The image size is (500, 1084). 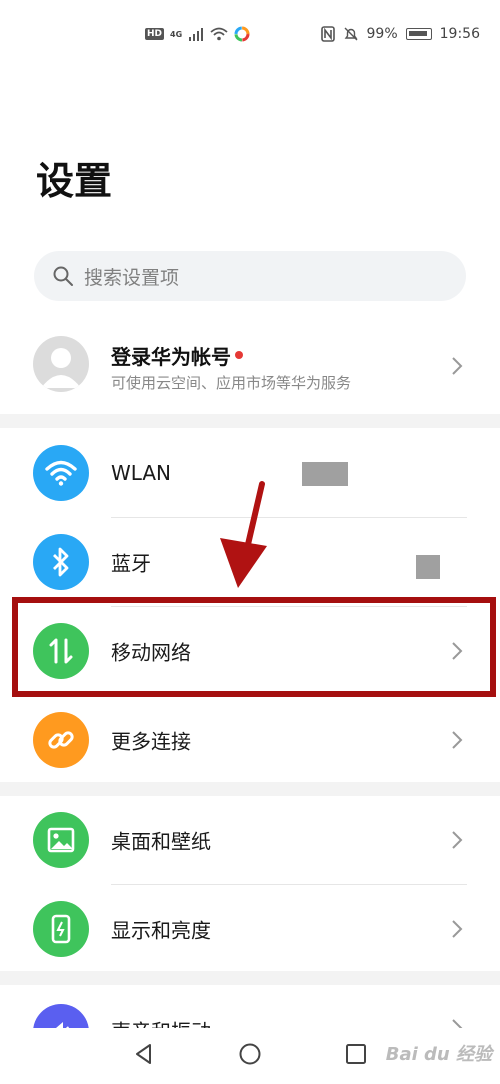 I want to click on settings-item-label: WLAN, so click(x=141, y=472).